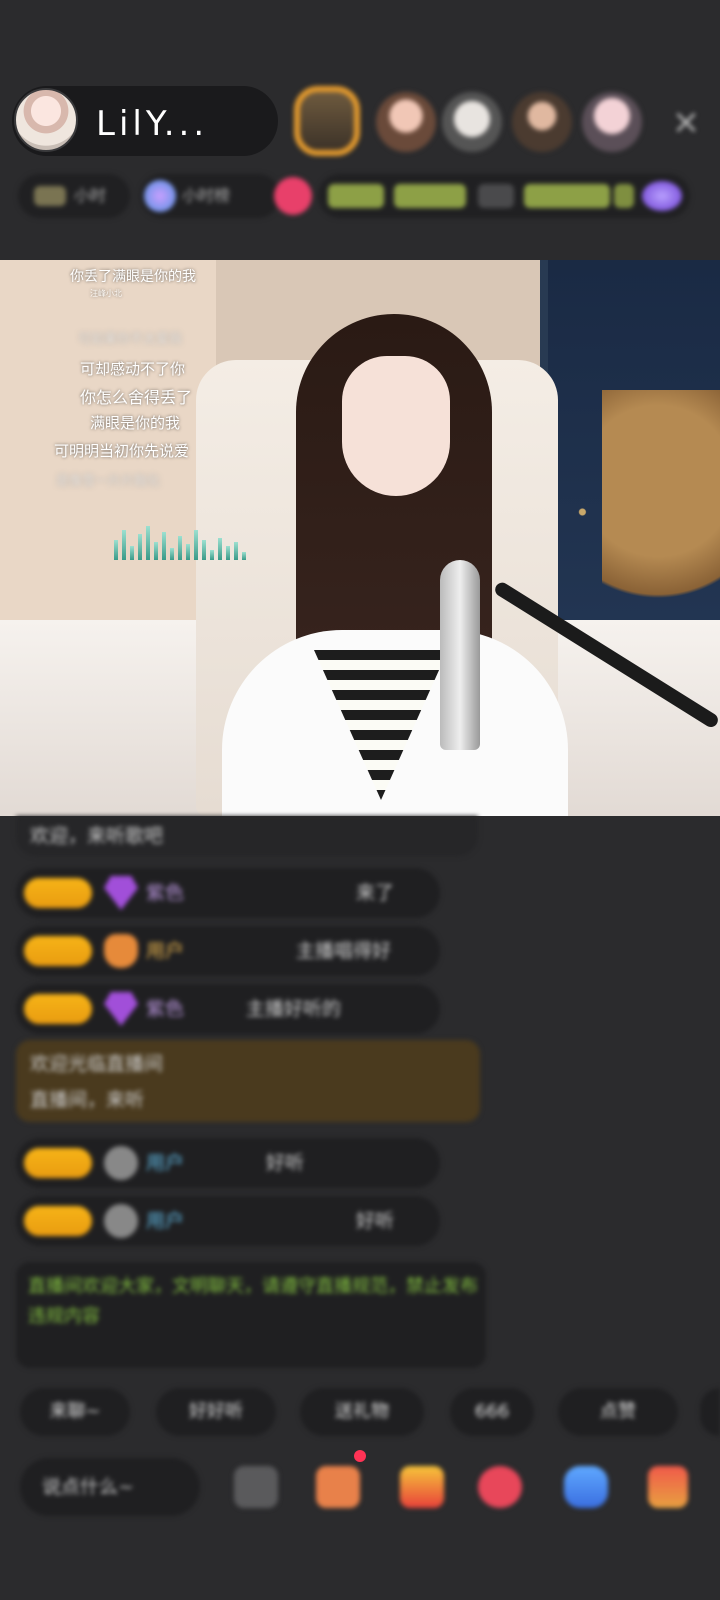 Image resolution: width=720 pixels, height=1600 pixels. I want to click on quick-reply-4: 666, so click(492, 1412).